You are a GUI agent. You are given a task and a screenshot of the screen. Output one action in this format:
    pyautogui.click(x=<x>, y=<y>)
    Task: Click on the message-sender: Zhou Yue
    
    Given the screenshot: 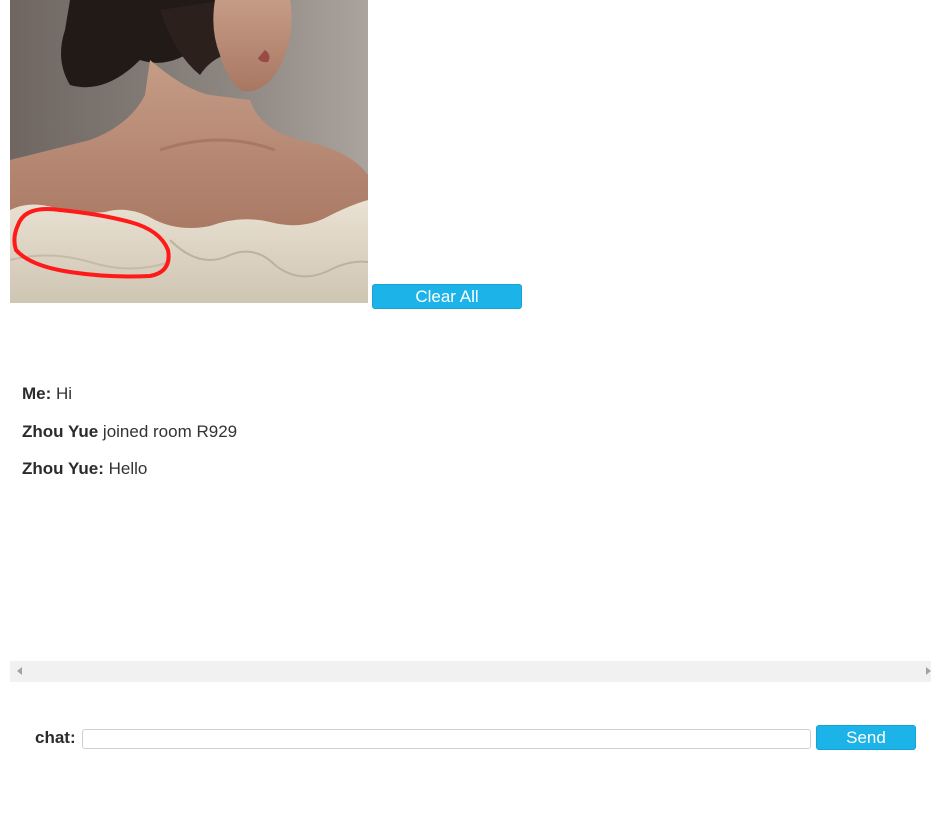 What is the action you would take?
    pyautogui.click(x=60, y=431)
    